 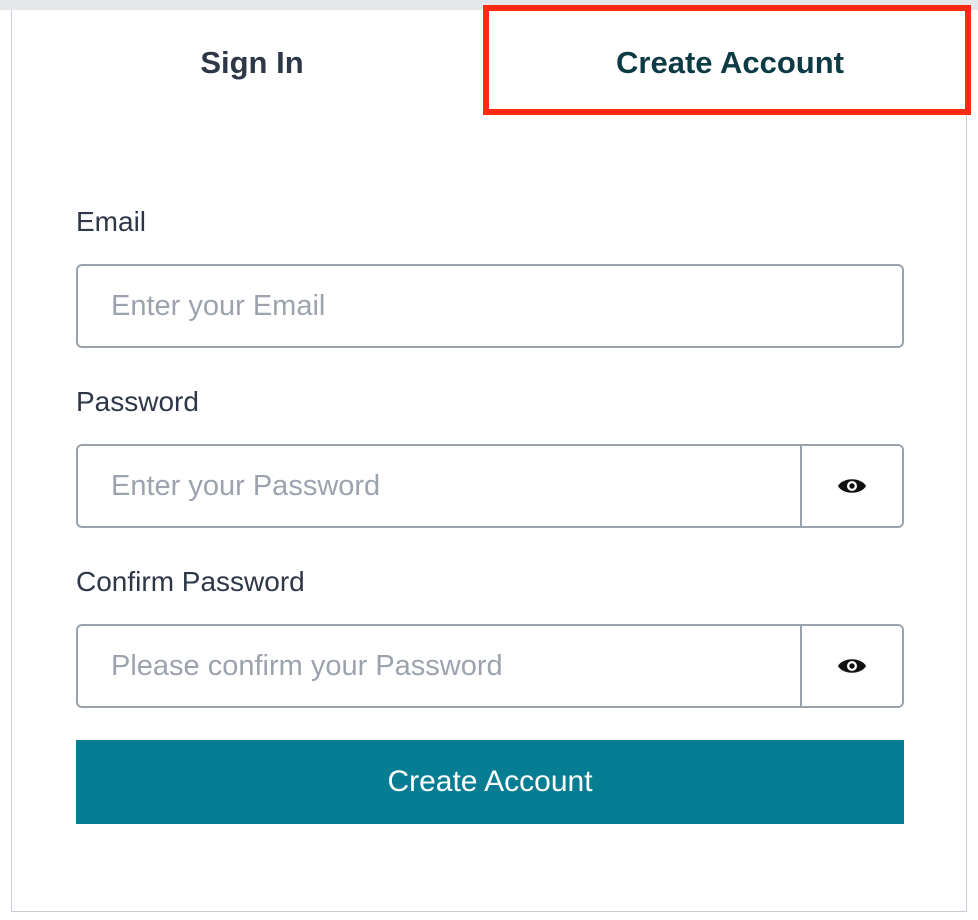 I want to click on create-account-button: Create Account, so click(x=490, y=782).